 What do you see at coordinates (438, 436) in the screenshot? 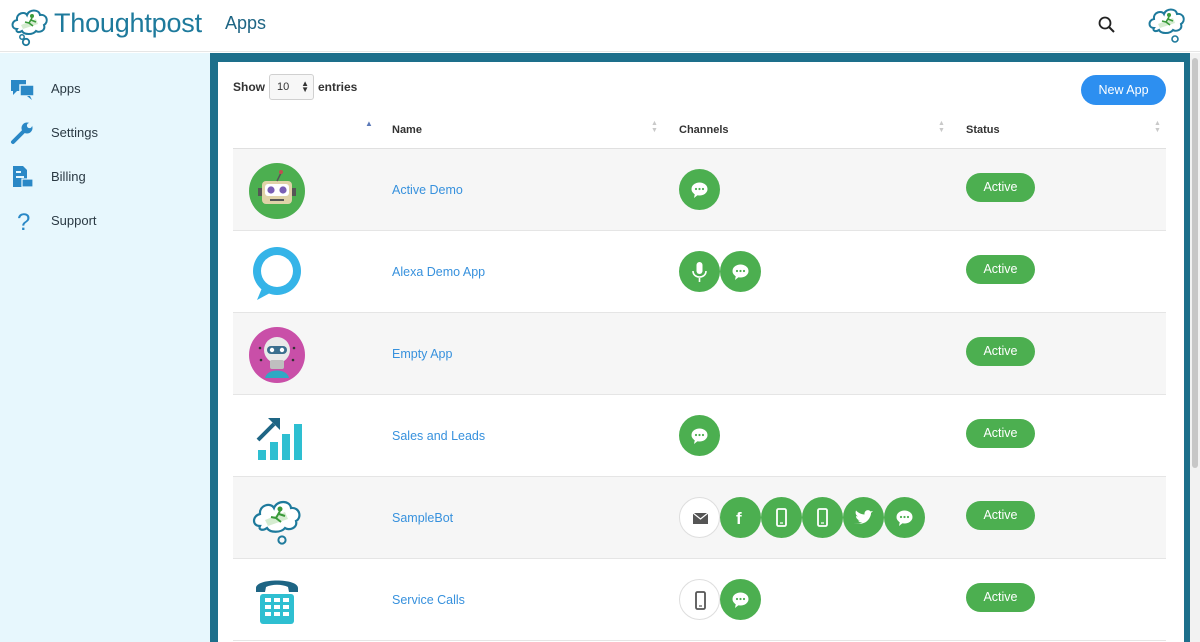
I see `app-name-link: Sales and Leads` at bounding box center [438, 436].